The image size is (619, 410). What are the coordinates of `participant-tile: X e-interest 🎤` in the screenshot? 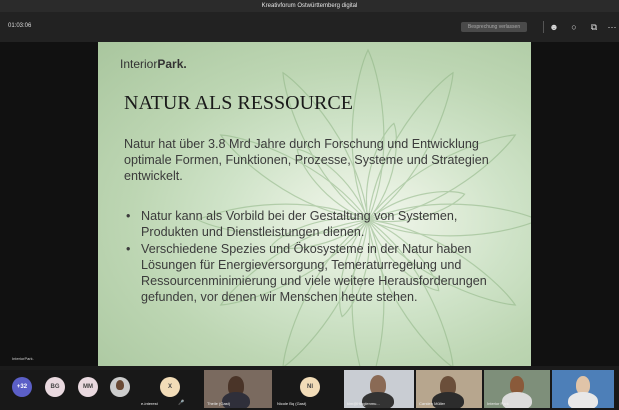 It's located at (170, 389).